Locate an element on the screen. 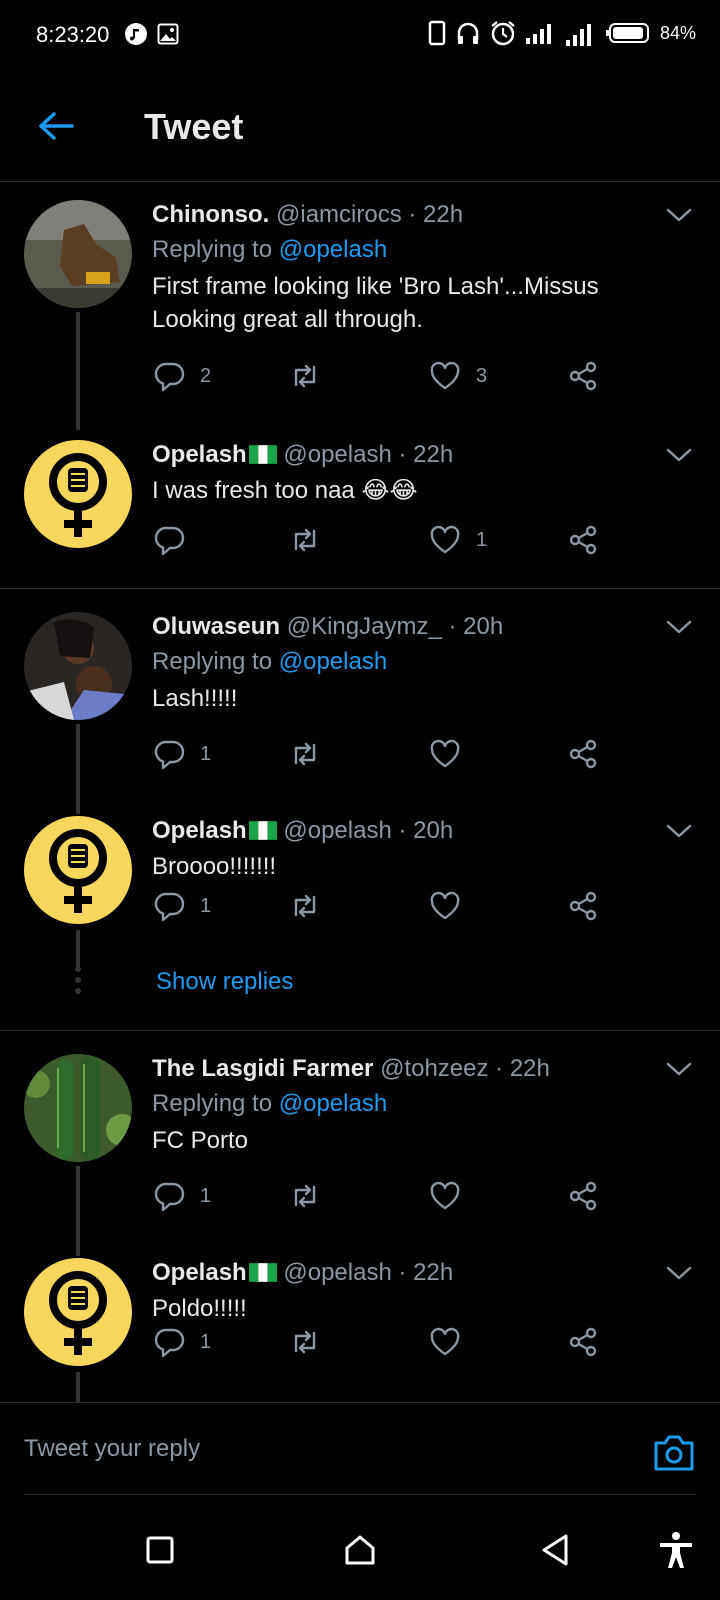 The width and height of the screenshot is (720, 1600). tweet-header: Opelash @opelash · 20h is located at coordinates (404, 831).